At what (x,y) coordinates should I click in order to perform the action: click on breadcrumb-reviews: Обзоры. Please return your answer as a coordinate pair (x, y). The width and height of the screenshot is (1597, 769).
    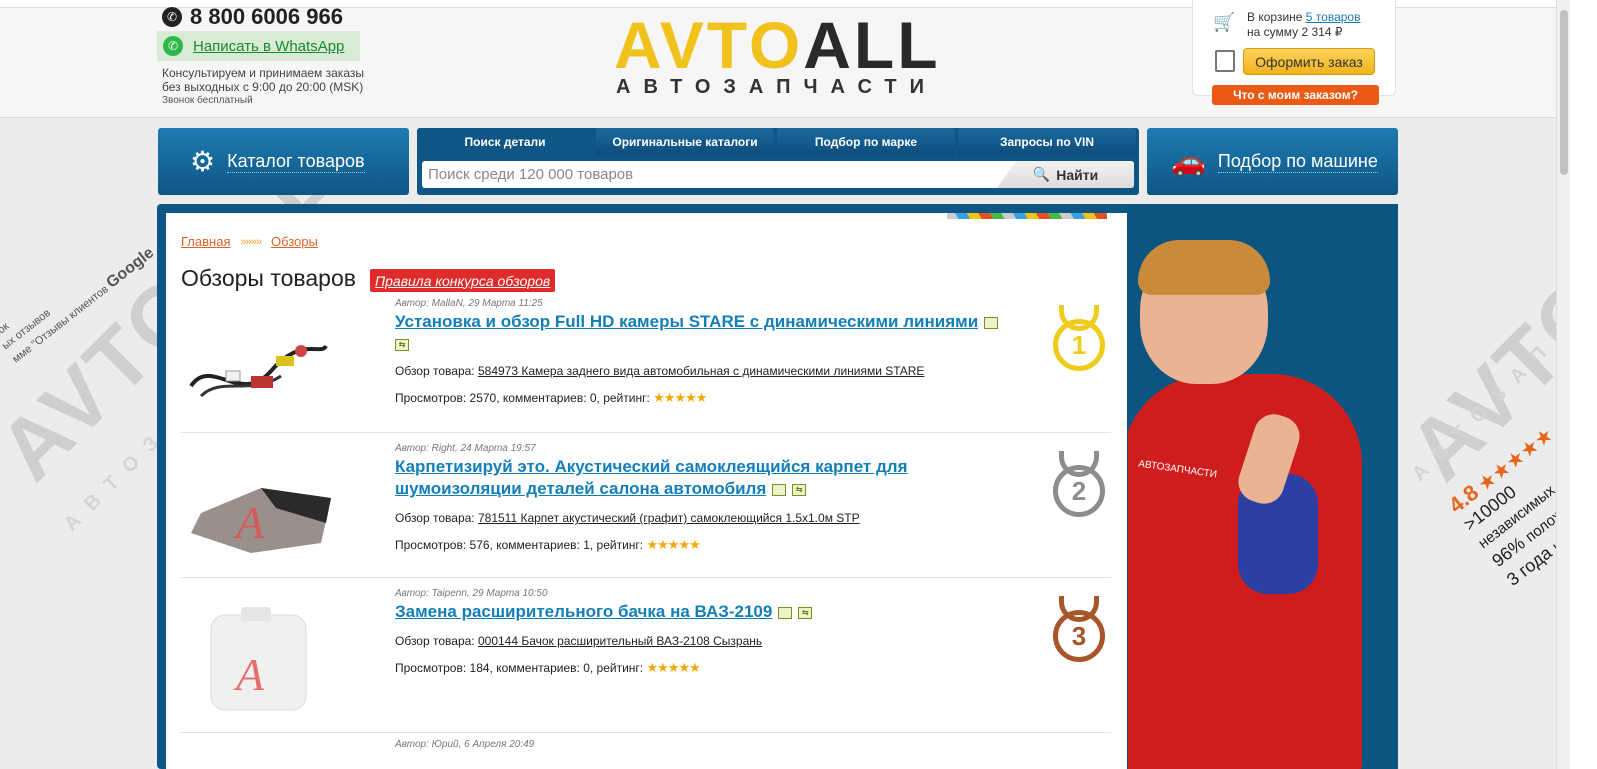
    Looking at the image, I should click on (294, 241).